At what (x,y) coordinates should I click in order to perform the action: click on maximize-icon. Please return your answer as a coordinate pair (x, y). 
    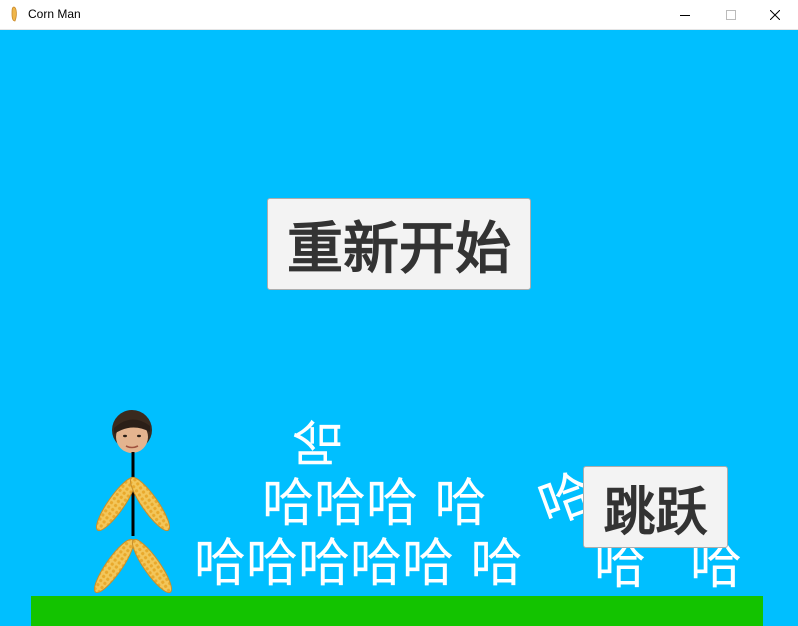
    Looking at the image, I should click on (731, 15).